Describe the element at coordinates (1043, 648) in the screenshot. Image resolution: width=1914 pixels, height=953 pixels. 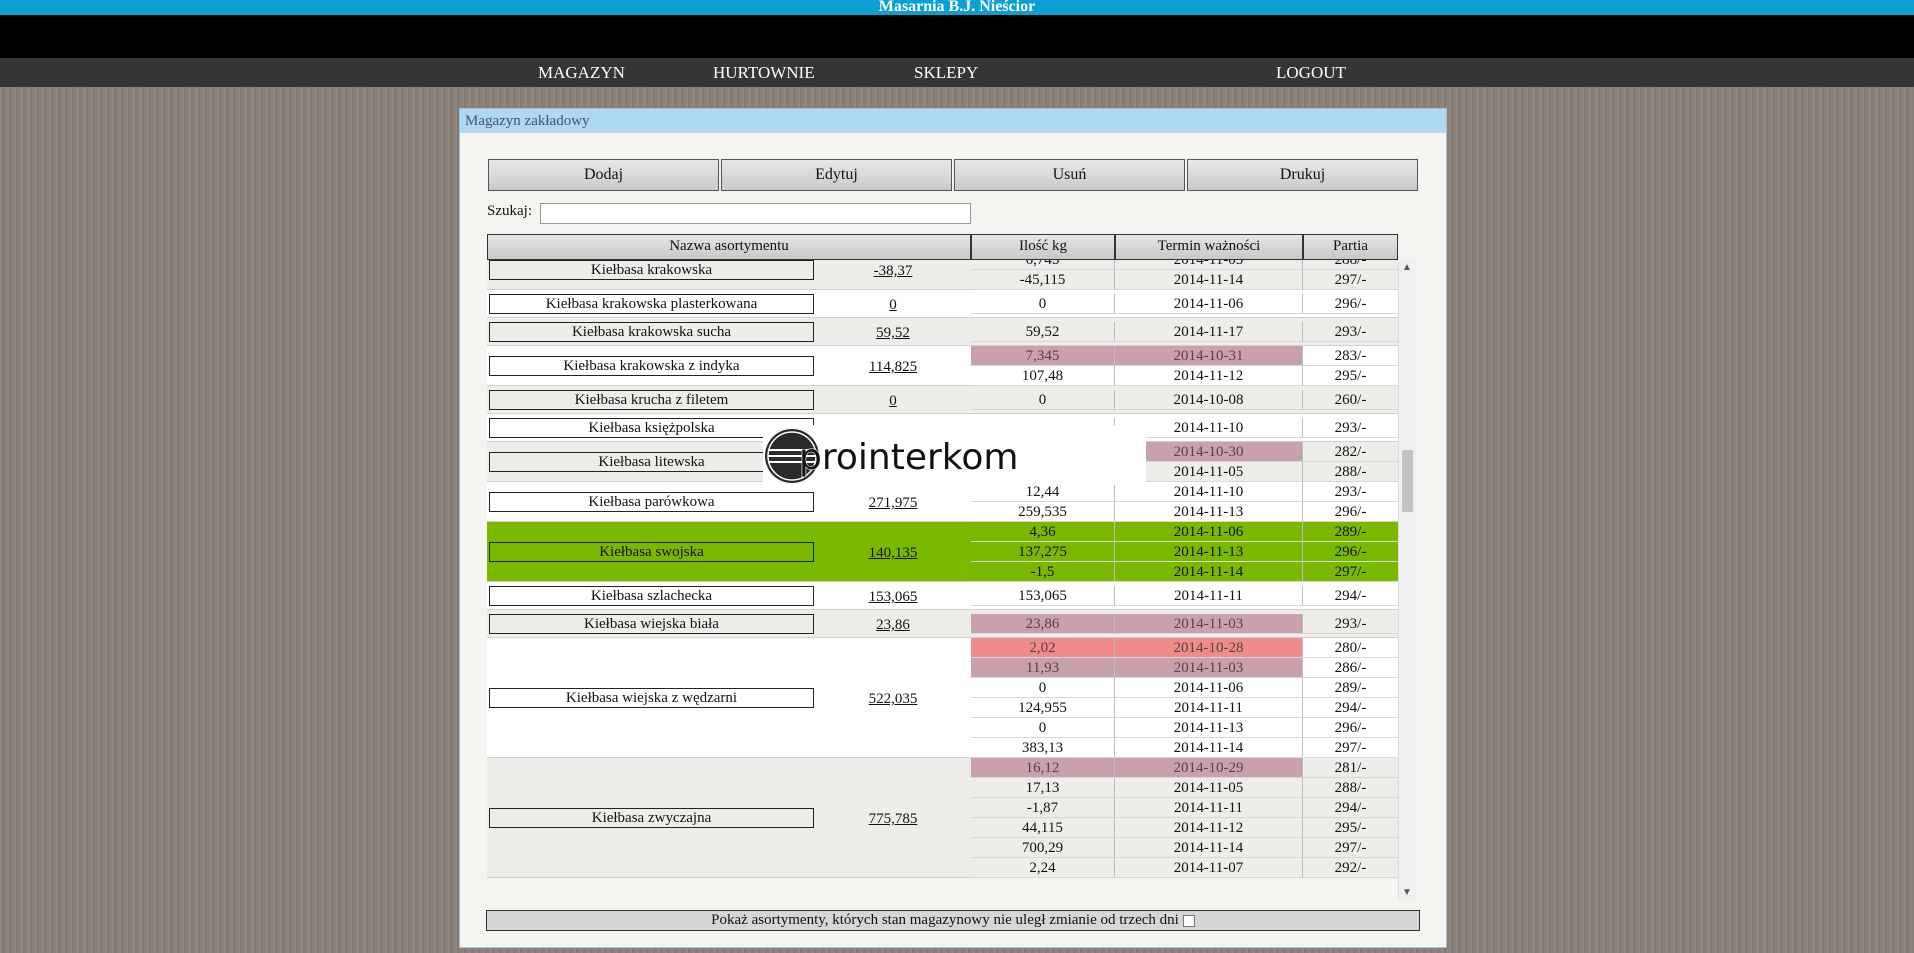
I see `lot-qty: 2,02` at that location.